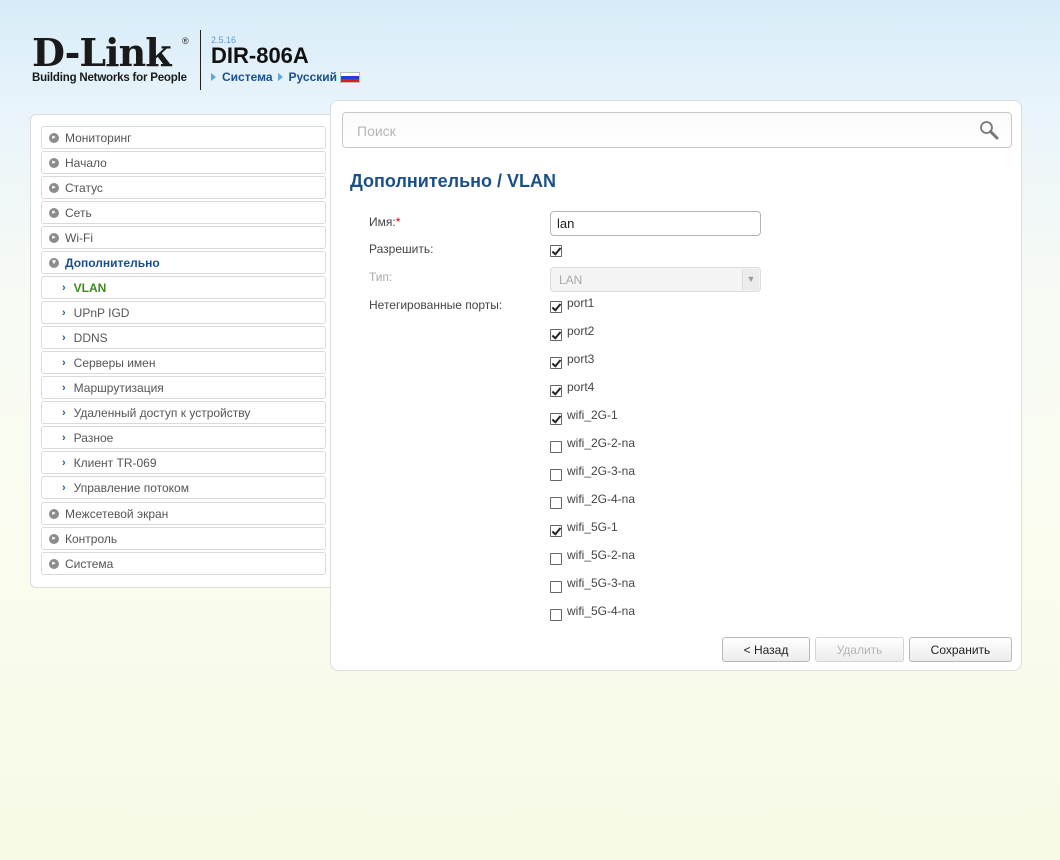  What do you see at coordinates (183, 538) in the screenshot?
I see `sidebar-item-control: ▸ Контроль` at bounding box center [183, 538].